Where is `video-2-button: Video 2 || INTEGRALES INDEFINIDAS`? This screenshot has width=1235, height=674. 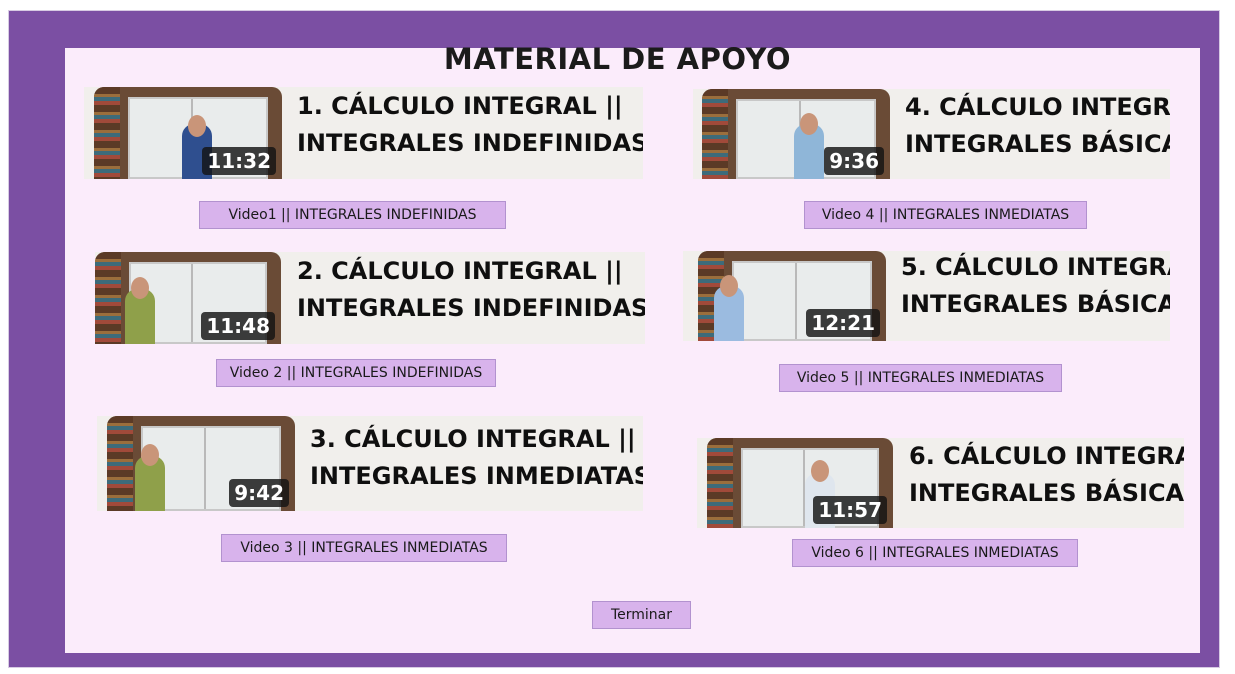
video-2-button: Video 2 || INTEGRALES INDEFINIDAS is located at coordinates (356, 373).